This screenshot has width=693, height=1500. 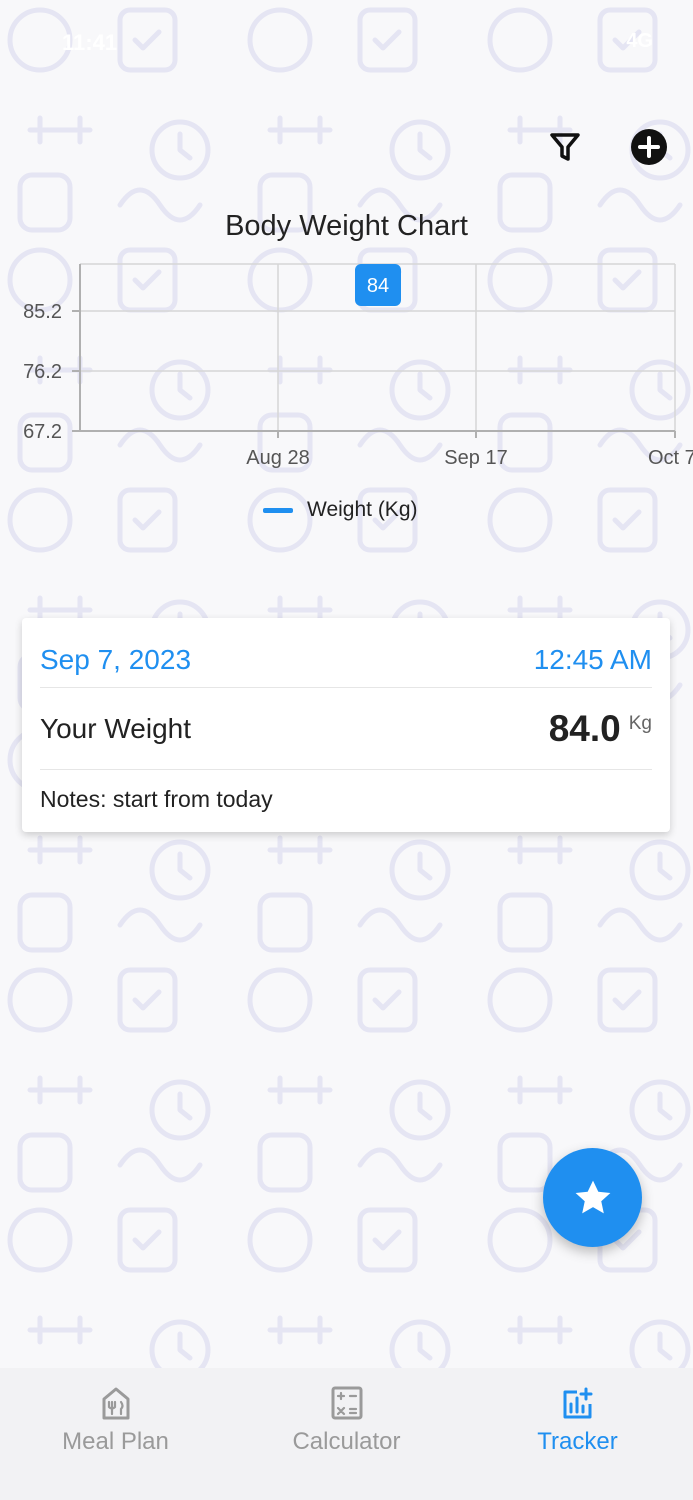 I want to click on nav-label: Meal Plan, so click(x=115, y=1441).